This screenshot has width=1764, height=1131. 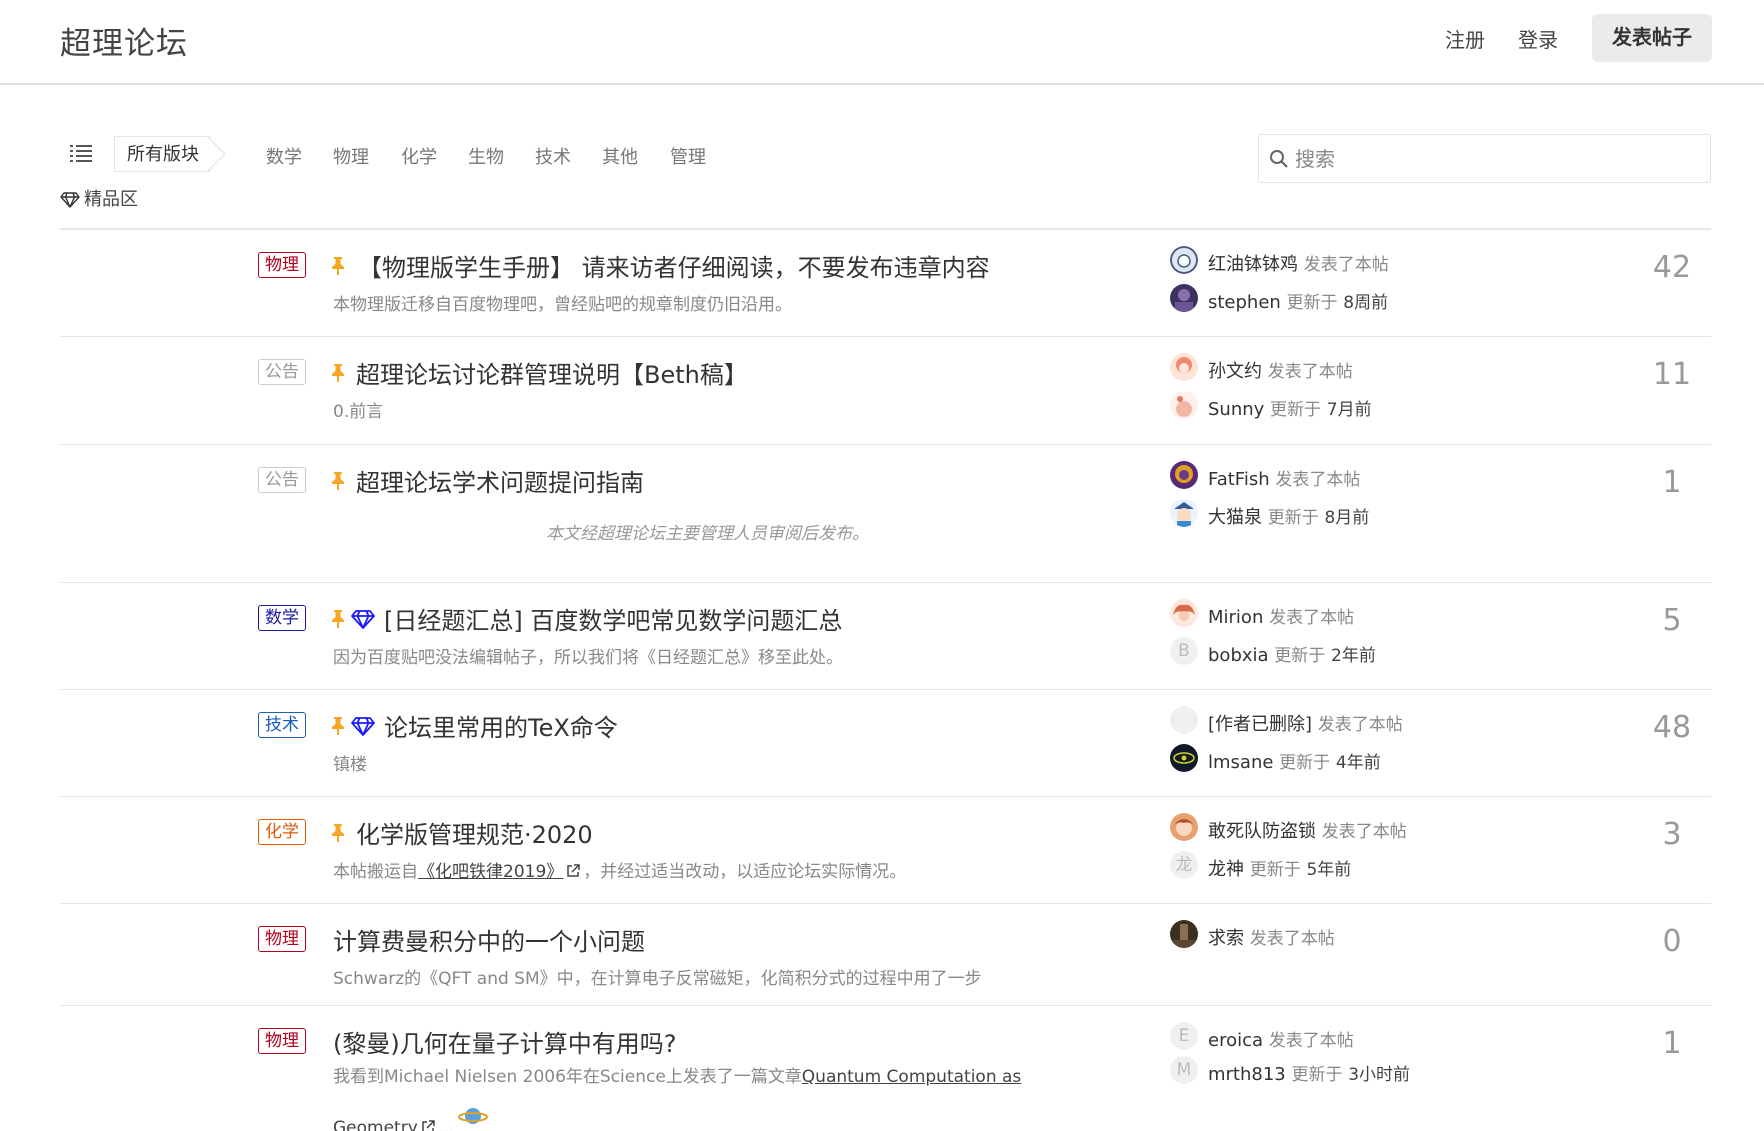 I want to click on topic-title: 化学版管理规范·2020, so click(x=474, y=832).